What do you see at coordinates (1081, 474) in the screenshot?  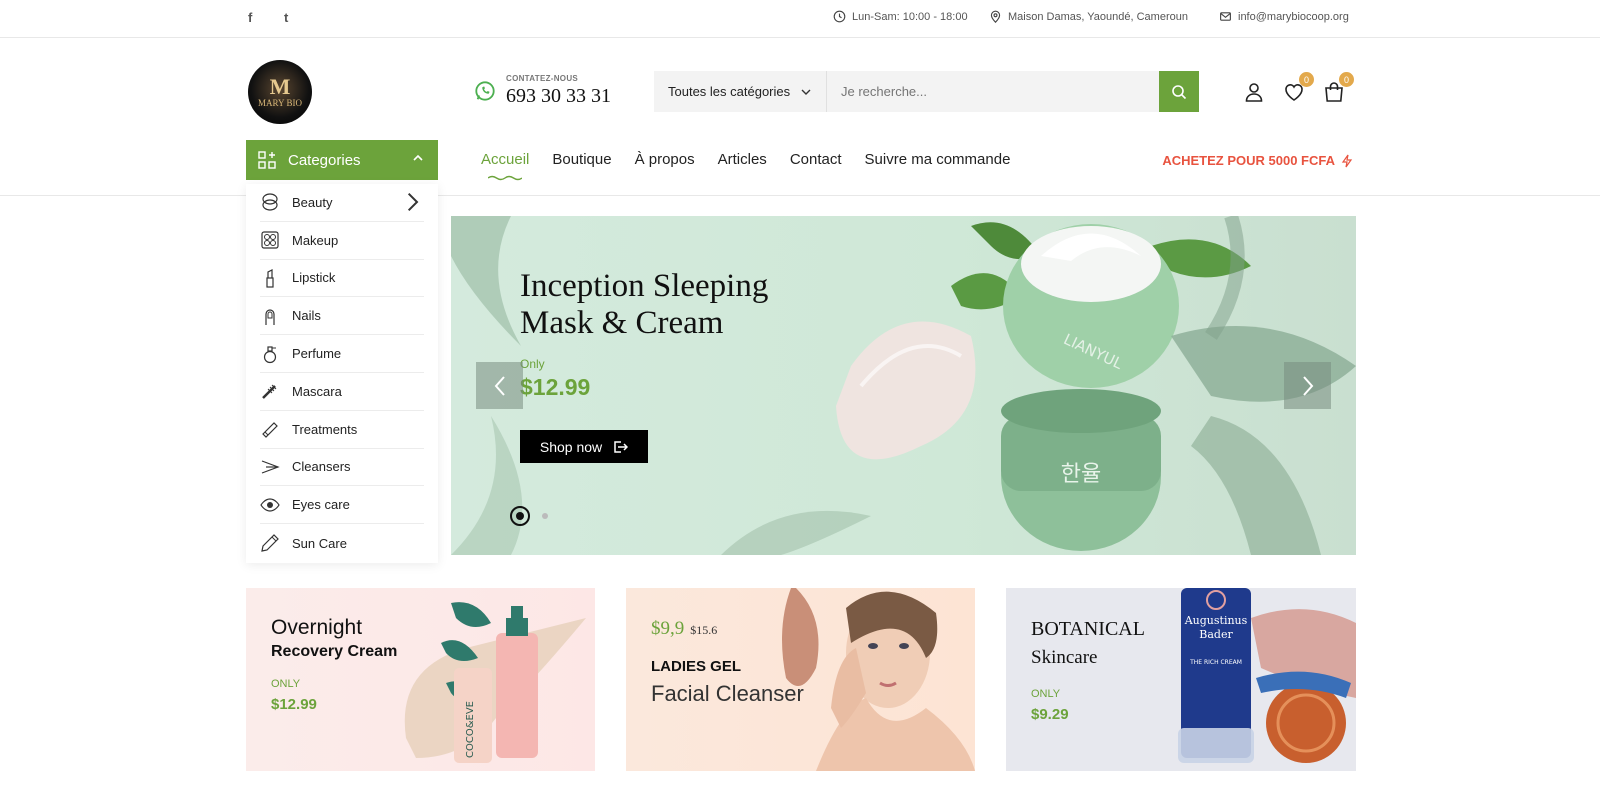 I see `jar-label-bottom: 한율` at bounding box center [1081, 474].